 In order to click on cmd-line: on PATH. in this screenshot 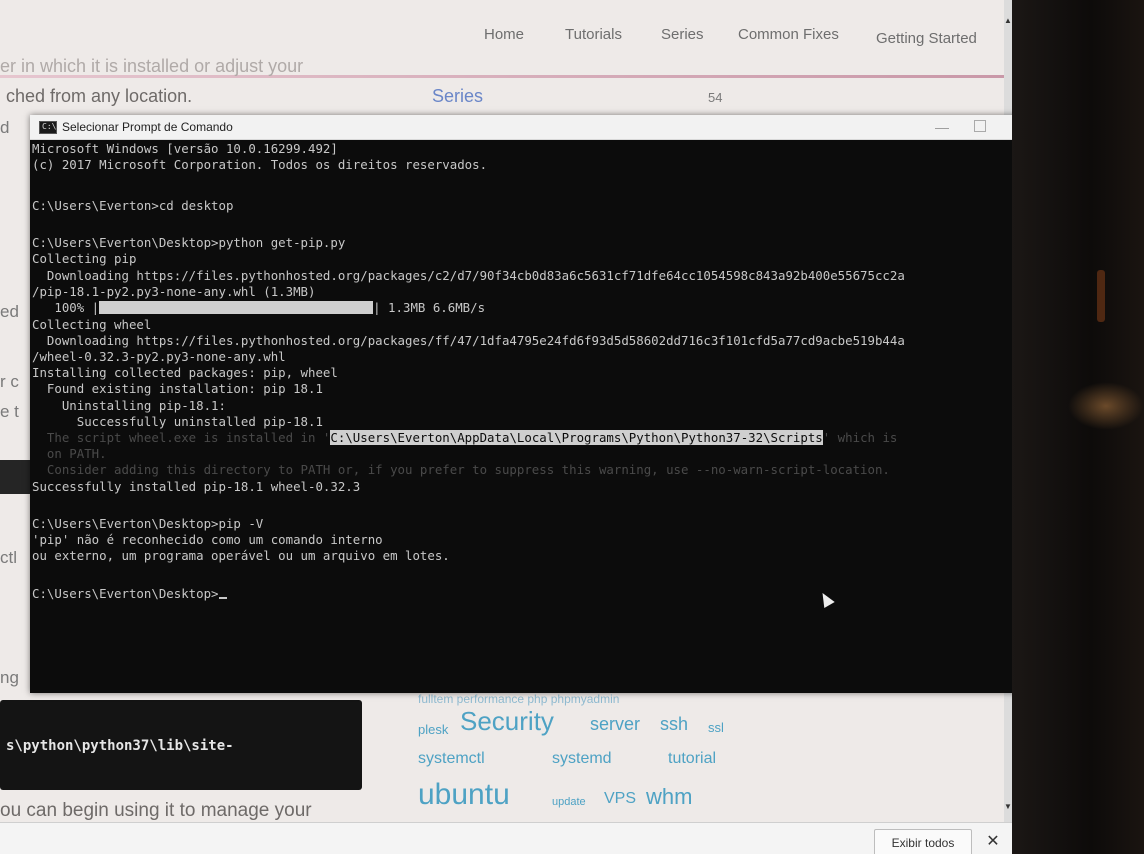, I will do `click(69, 453)`.